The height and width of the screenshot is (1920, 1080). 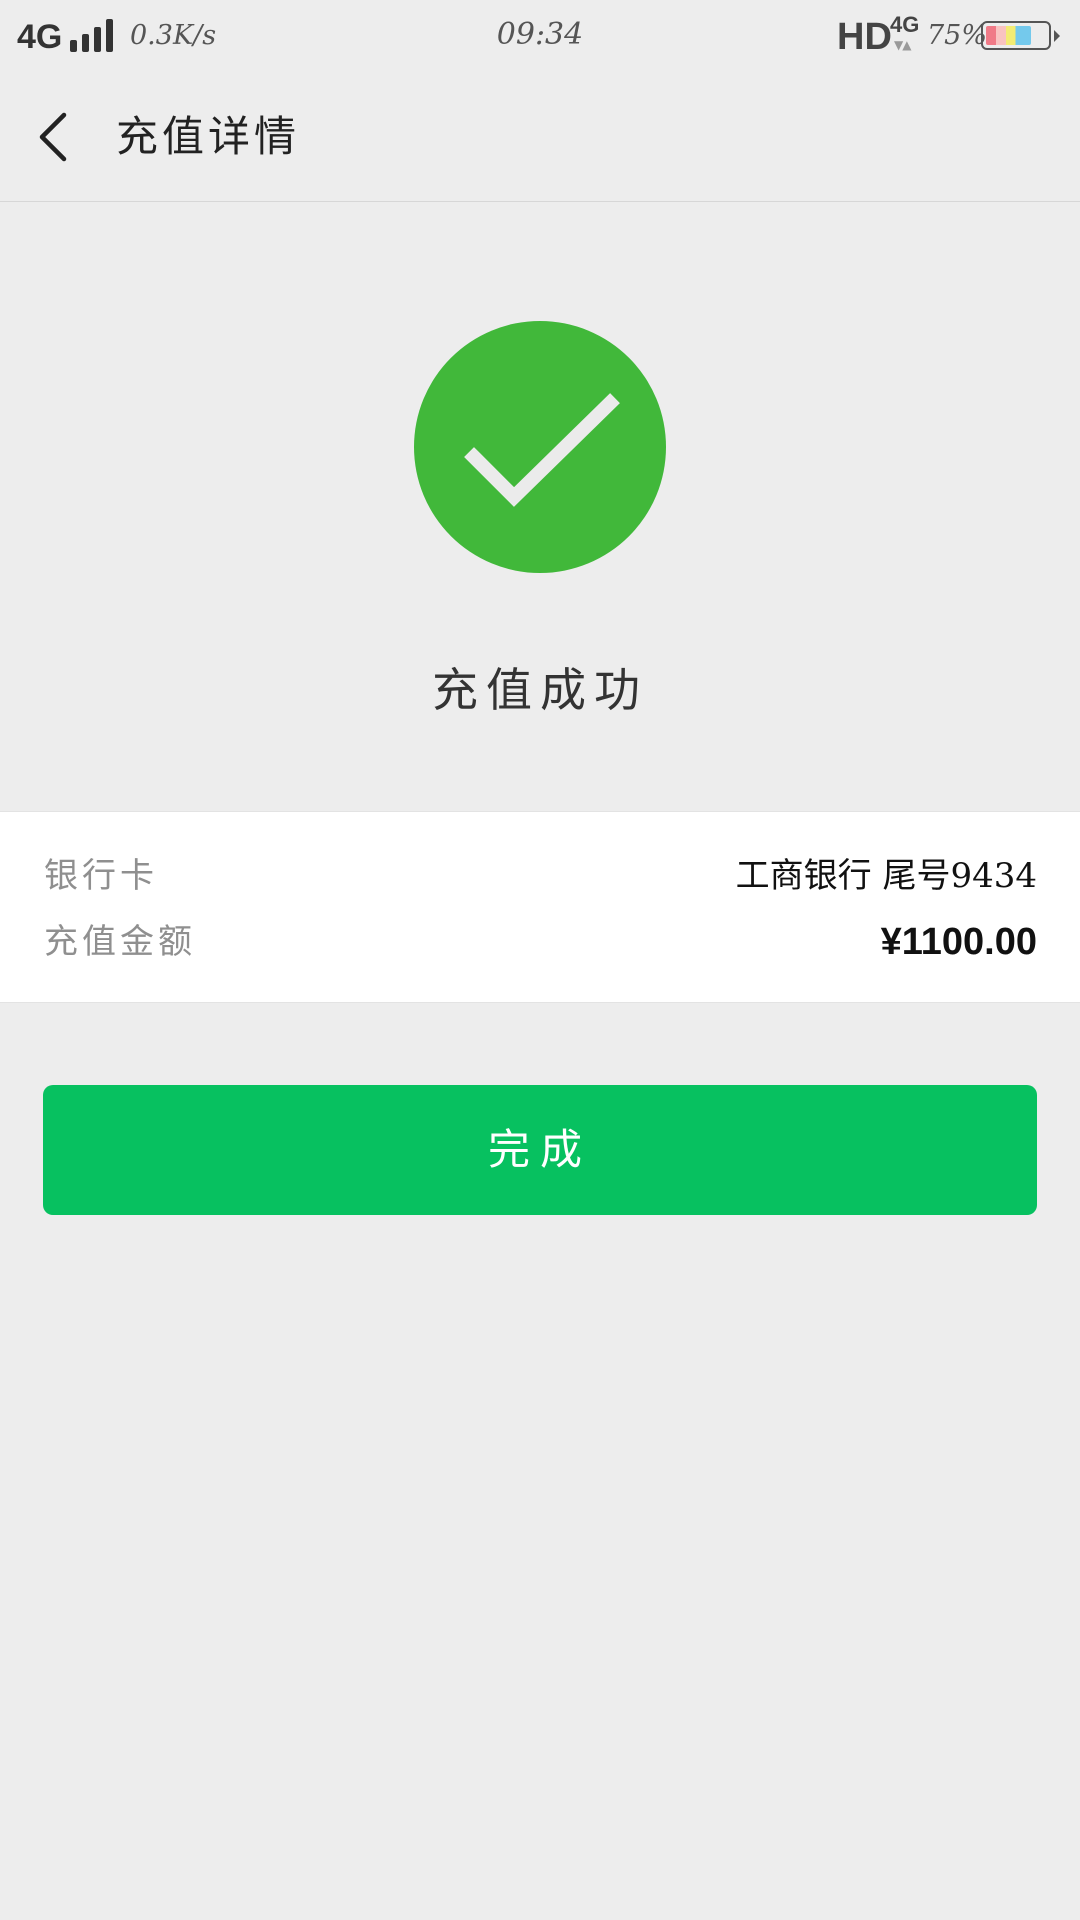 I want to click on success-title: 充值成功, so click(x=540, y=690).